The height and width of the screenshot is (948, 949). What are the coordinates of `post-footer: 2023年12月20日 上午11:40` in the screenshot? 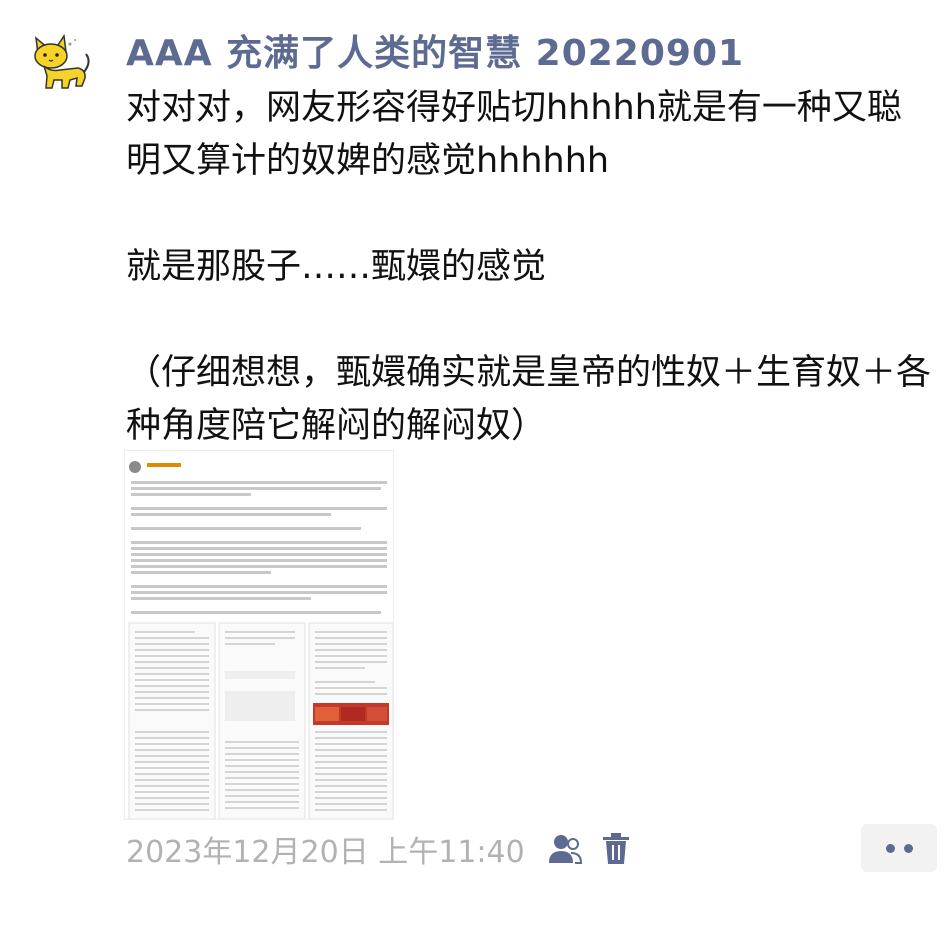 It's located at (378, 849).